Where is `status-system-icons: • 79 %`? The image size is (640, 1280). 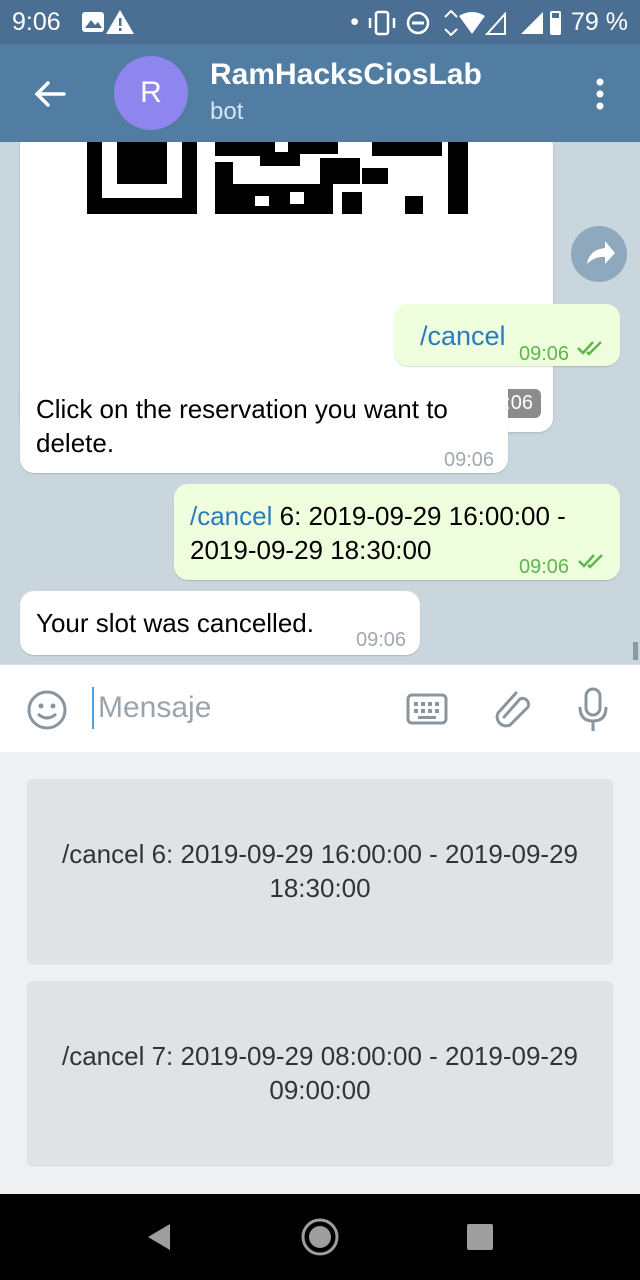
status-system-icons: • 79 % is located at coordinates (489, 22).